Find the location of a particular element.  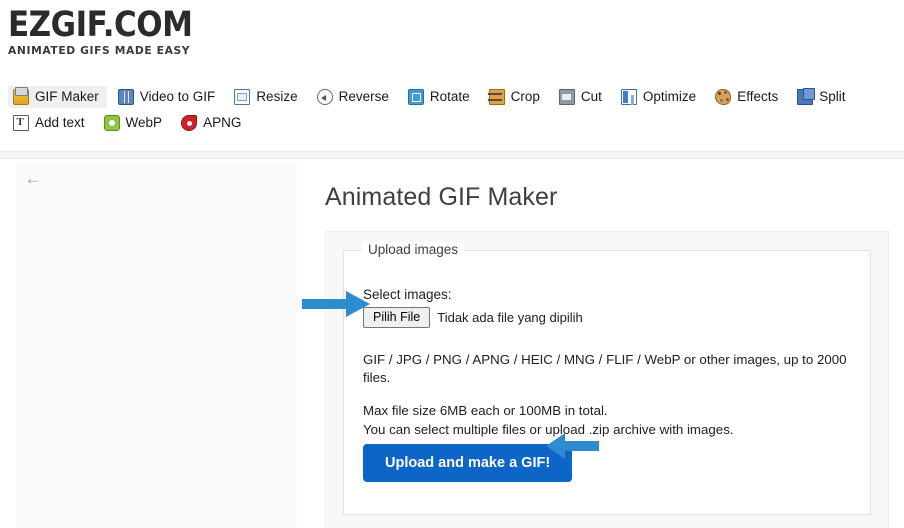

webp-icon is located at coordinates (111, 123).